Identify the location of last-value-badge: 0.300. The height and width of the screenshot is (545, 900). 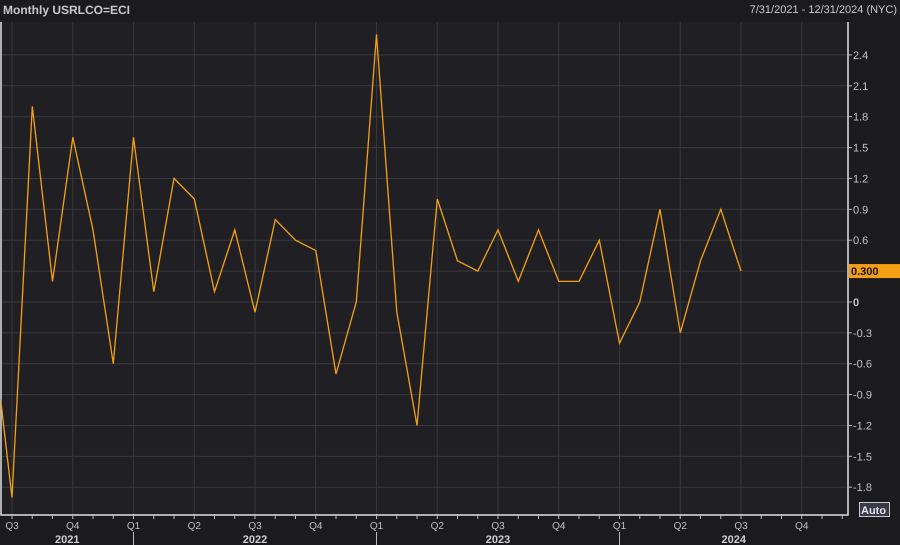
(874, 271).